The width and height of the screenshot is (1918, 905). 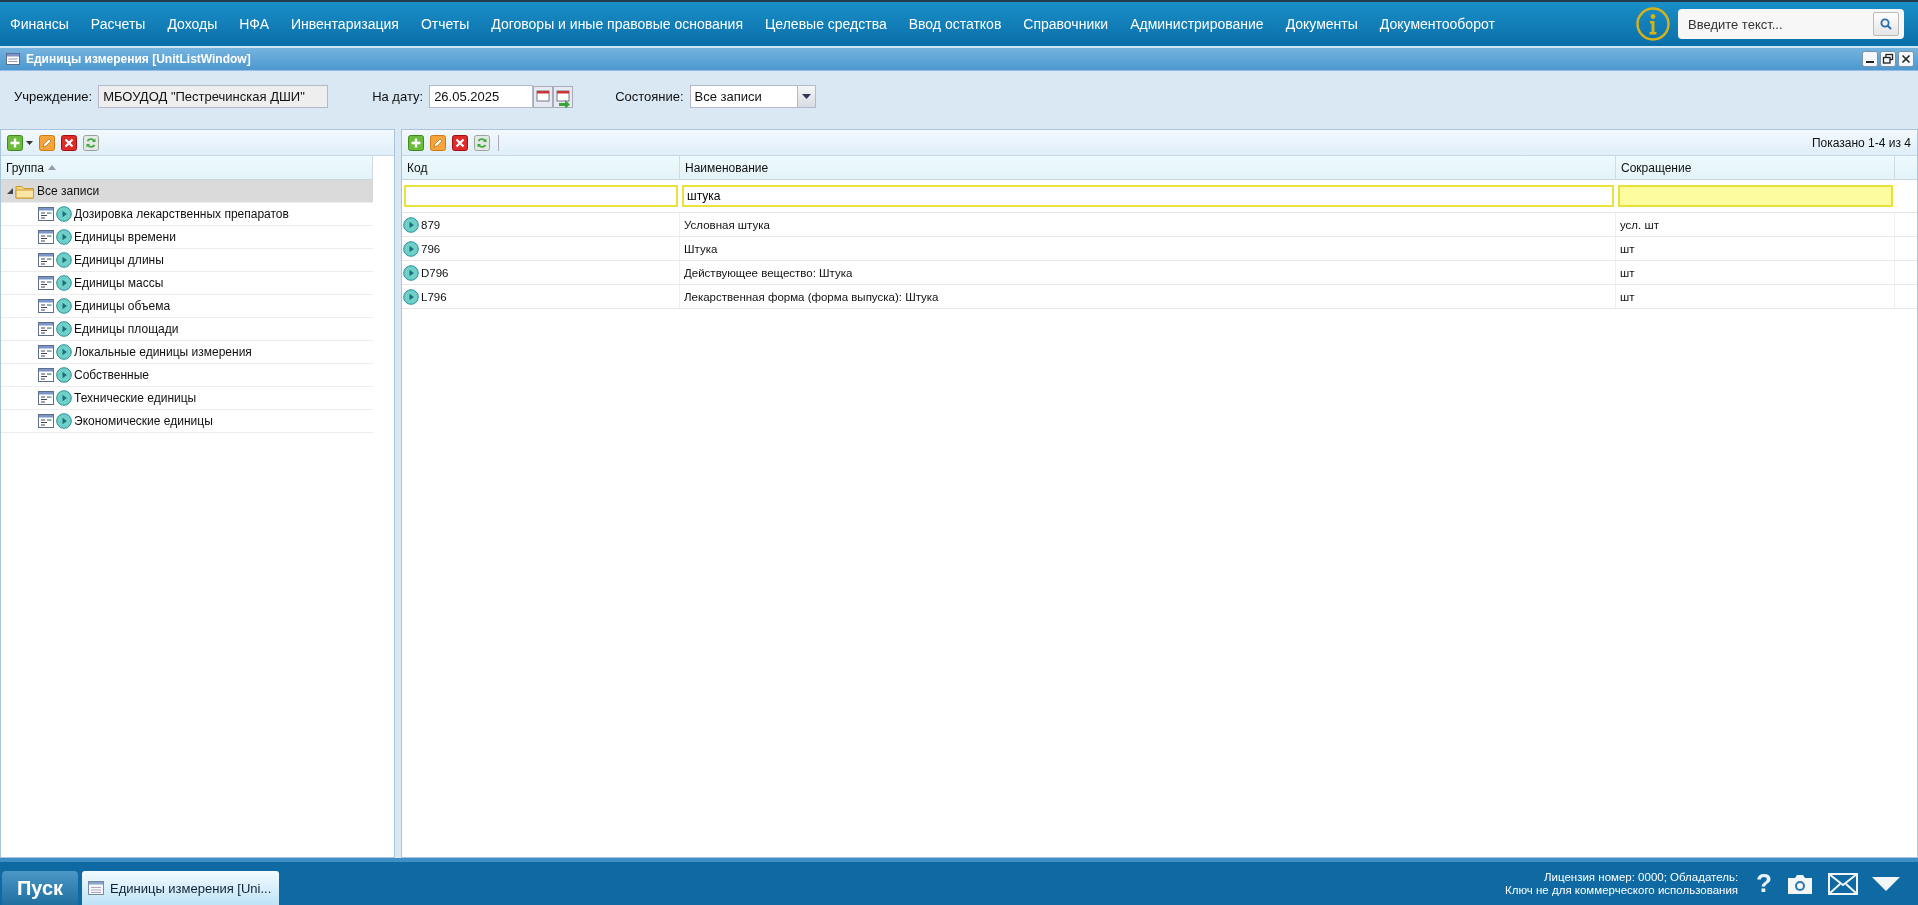 I want to click on menu-item: Договоры и иные правовые основания, so click(x=617, y=24).